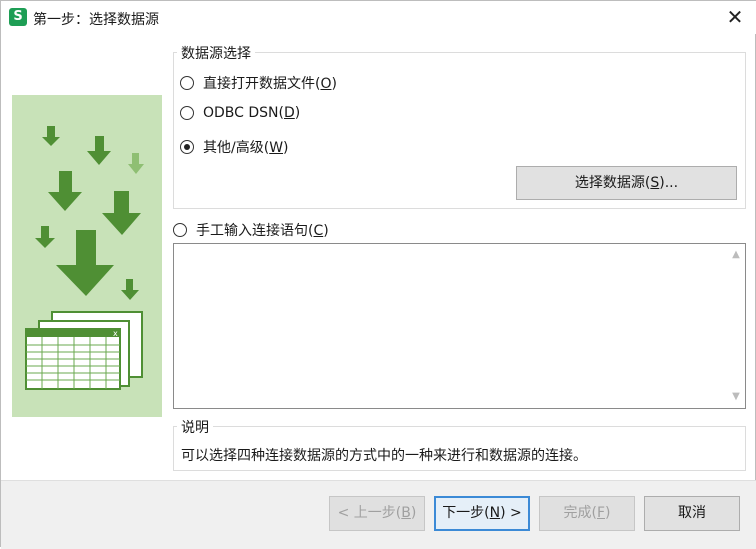 Image resolution: width=756 pixels, height=549 pixels. Describe the element at coordinates (587, 513) in the screenshot. I see `finish-button: 完成(F)` at that location.